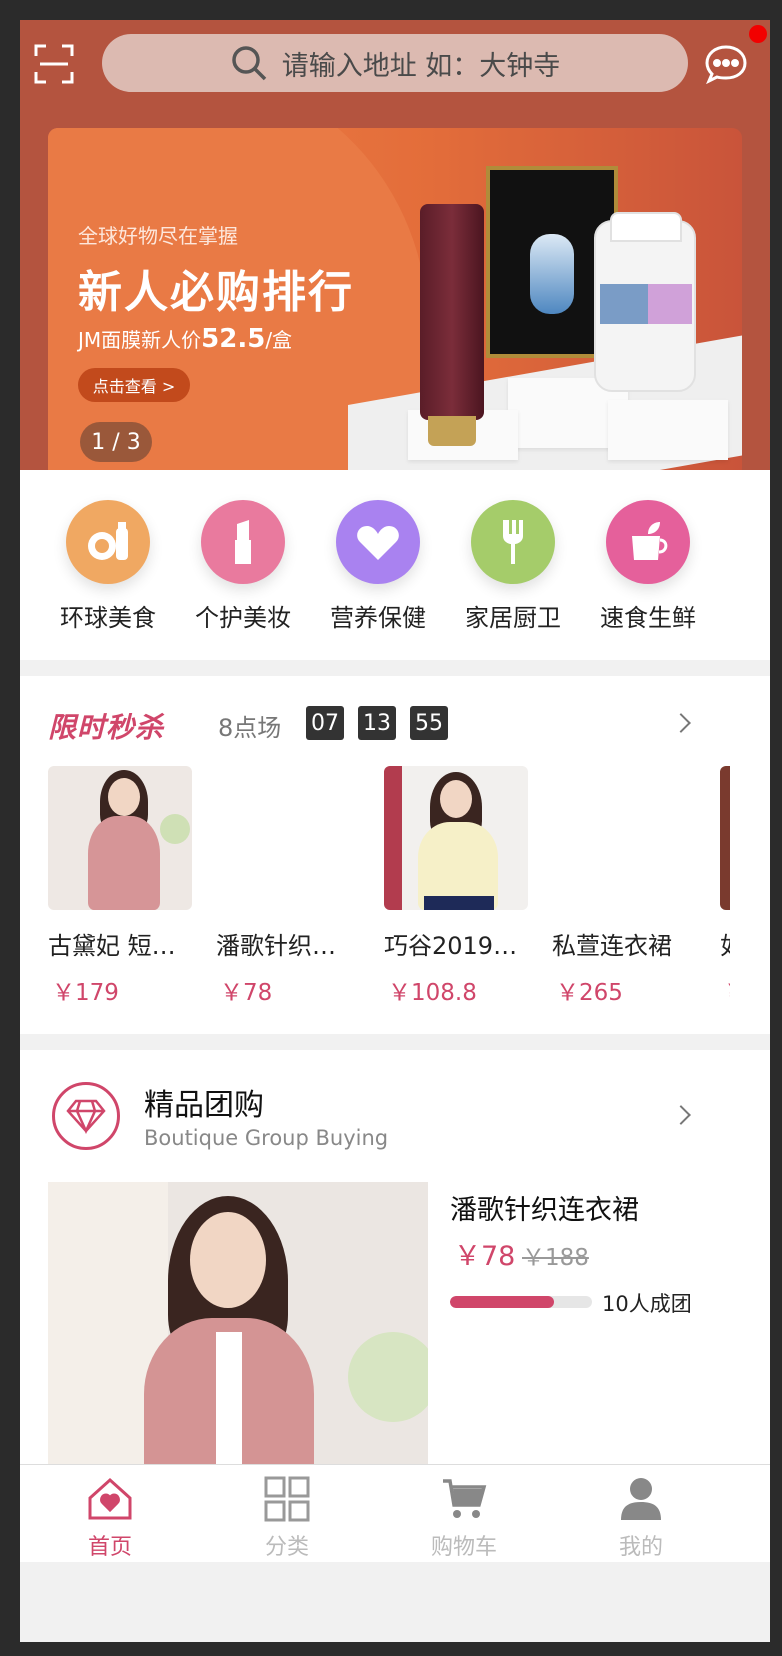  What do you see at coordinates (641, 1499) in the screenshot?
I see `user-icon` at bounding box center [641, 1499].